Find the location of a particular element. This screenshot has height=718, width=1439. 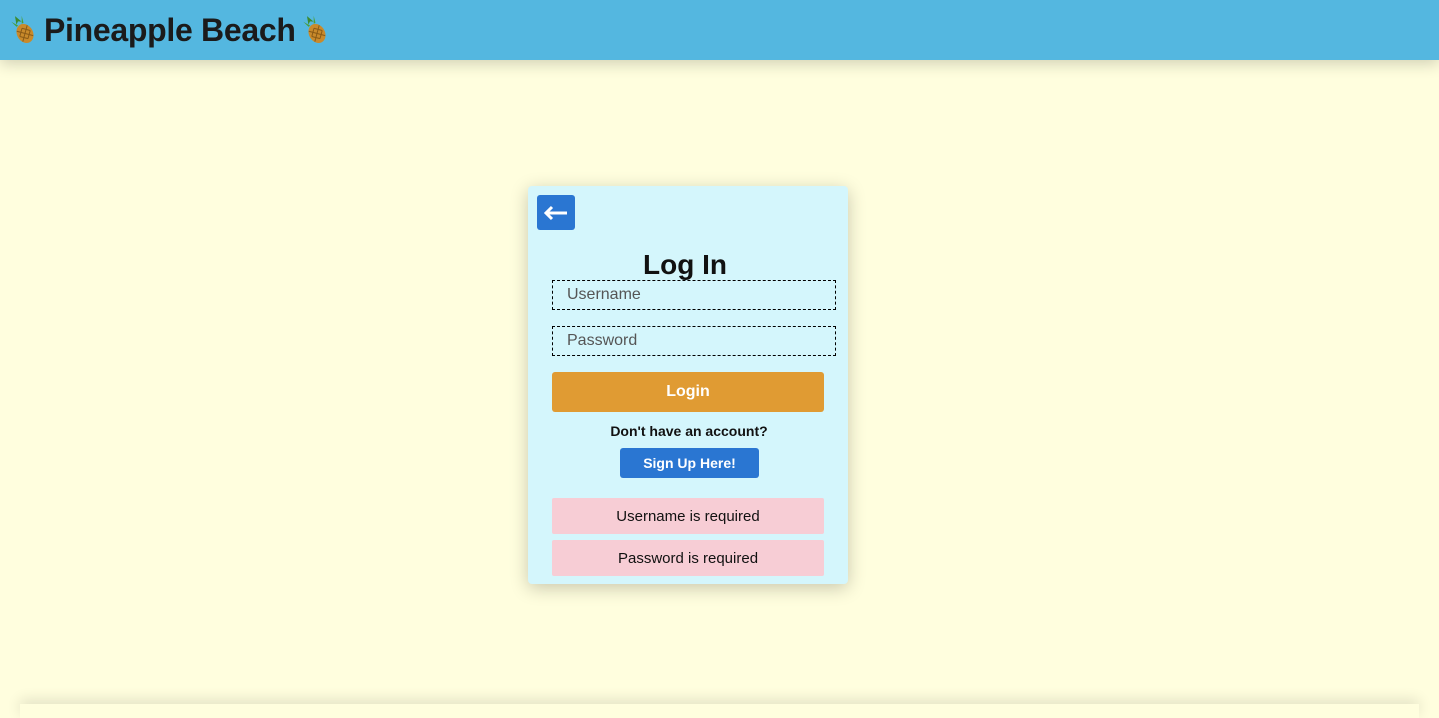

login-button: Login is located at coordinates (688, 392).